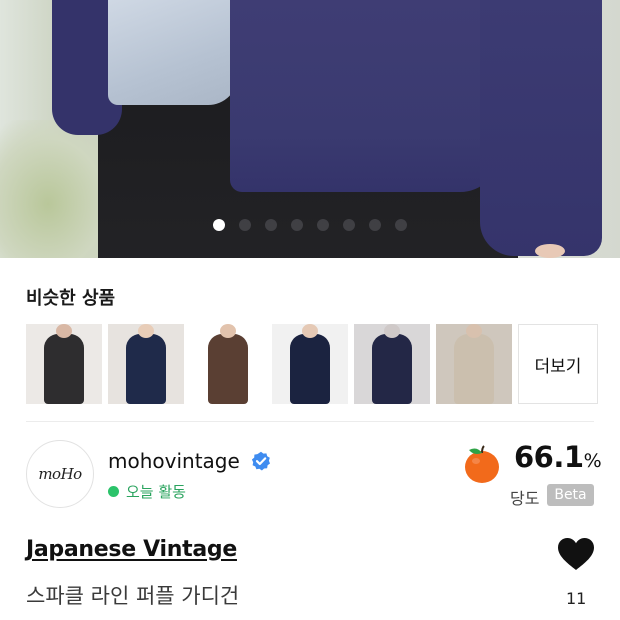 The image size is (620, 620). What do you see at coordinates (133, 596) in the screenshot?
I see `product-title: 스파클 라인 퍼플 가디건` at bounding box center [133, 596].